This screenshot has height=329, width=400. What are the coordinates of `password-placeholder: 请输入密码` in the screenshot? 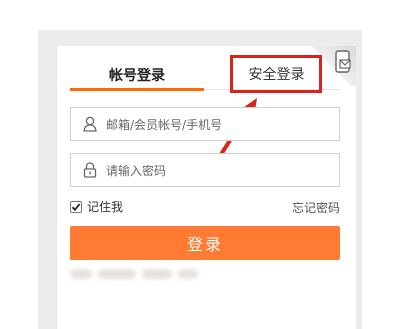 It's located at (136, 170).